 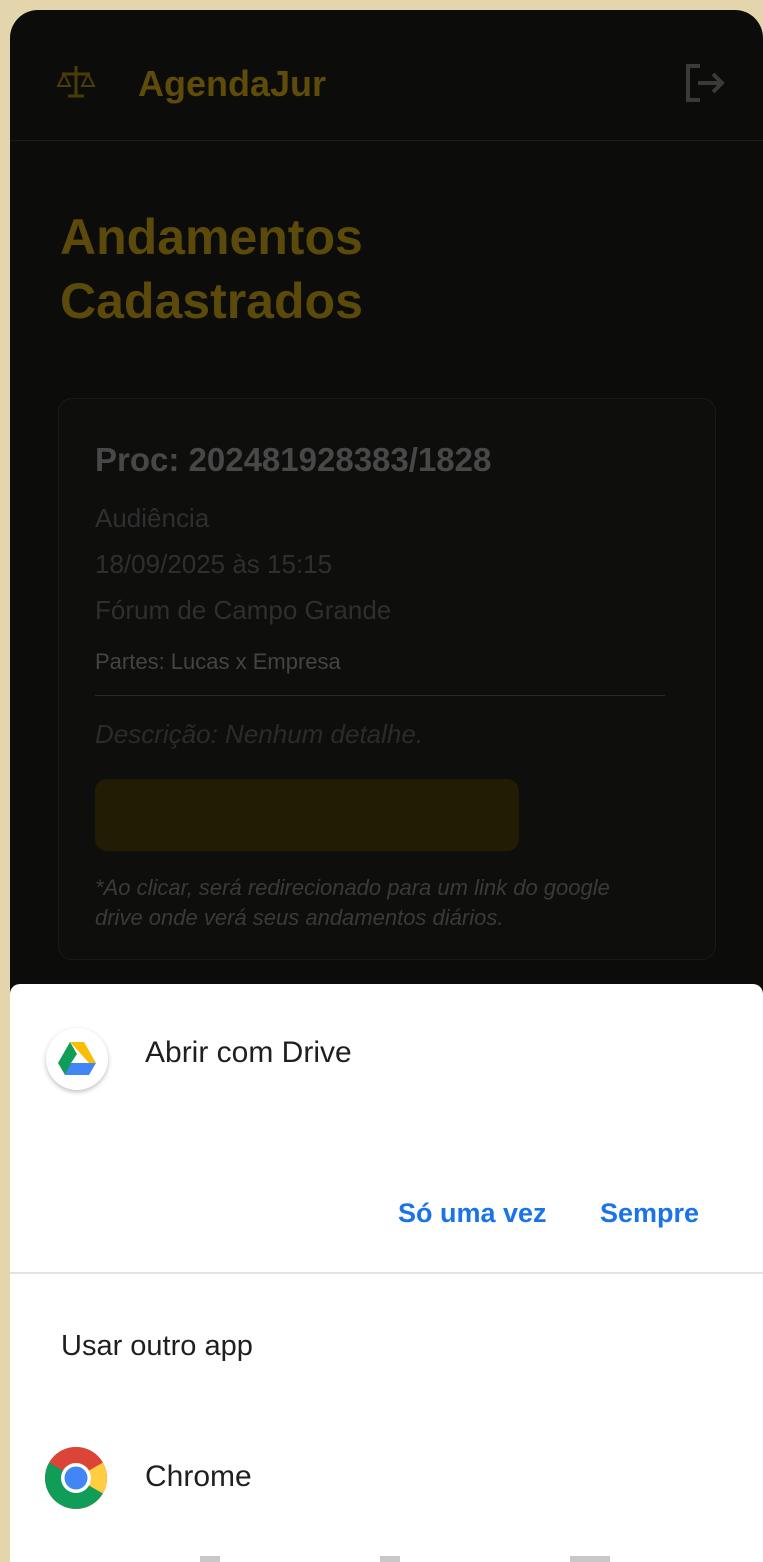 What do you see at coordinates (198, 1476) in the screenshot?
I see `chrome-label: Chrome` at bounding box center [198, 1476].